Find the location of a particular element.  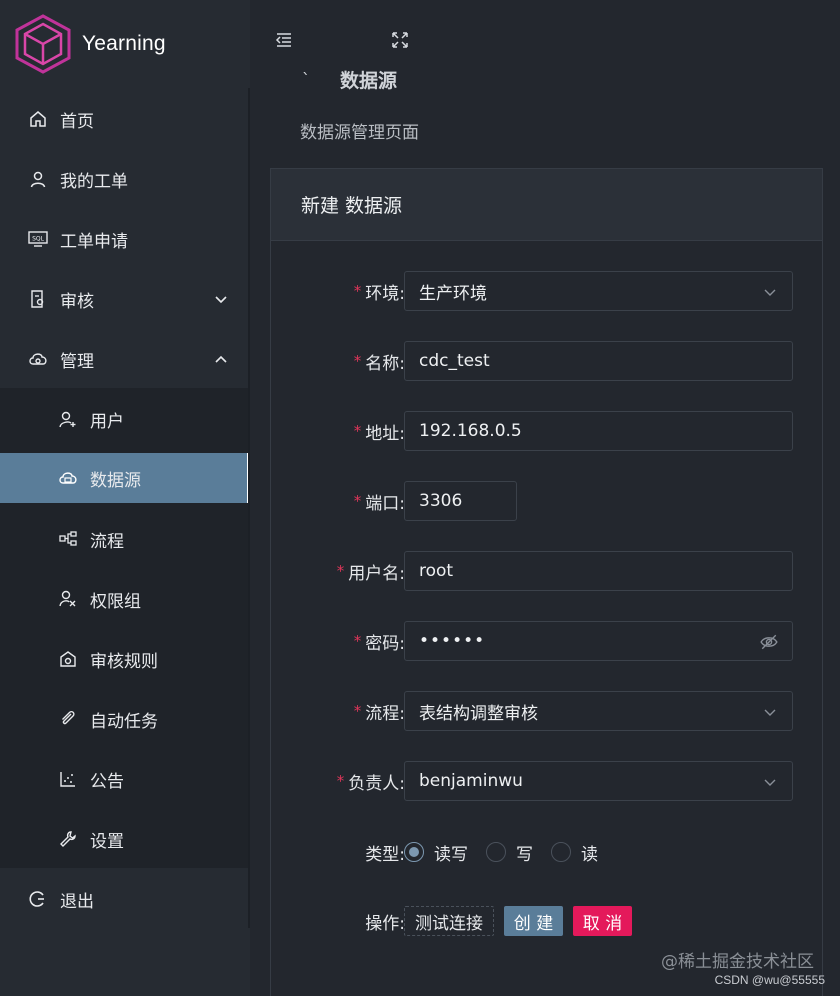

address-label-text: 地址: is located at coordinates (385, 433).